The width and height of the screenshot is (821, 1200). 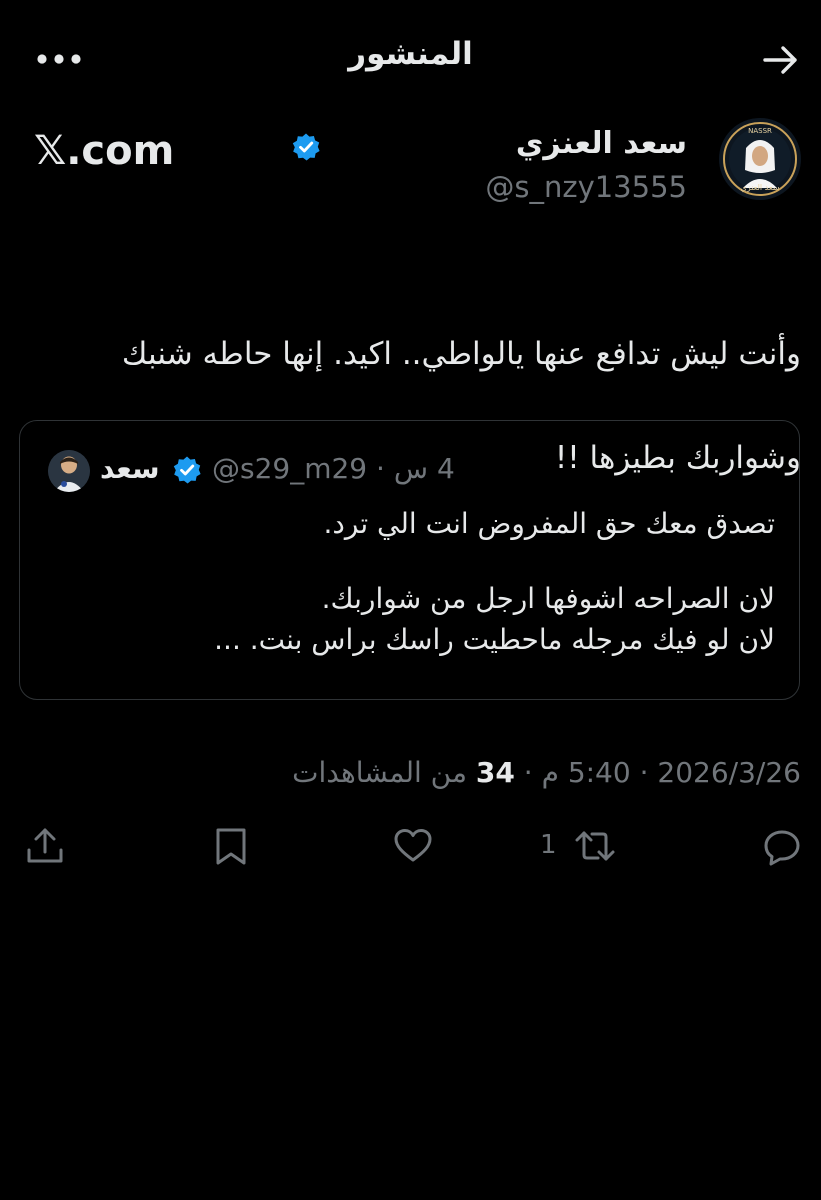 I want to click on reply-button, so click(x=782, y=846).